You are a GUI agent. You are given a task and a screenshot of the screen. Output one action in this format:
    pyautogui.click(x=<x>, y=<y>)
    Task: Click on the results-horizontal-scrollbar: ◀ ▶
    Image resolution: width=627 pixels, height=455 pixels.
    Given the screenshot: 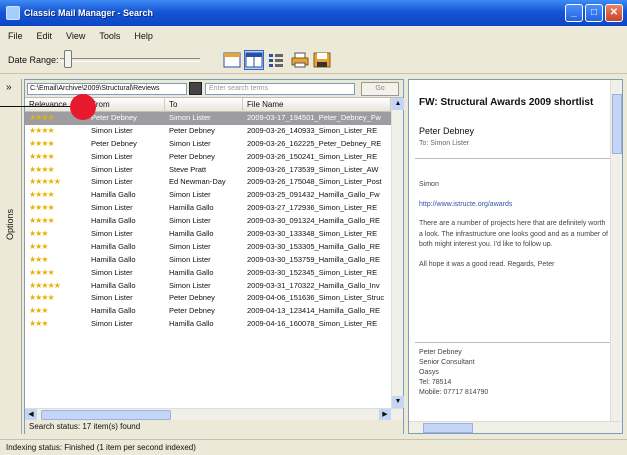 What is the action you would take?
    pyautogui.click(x=214, y=414)
    